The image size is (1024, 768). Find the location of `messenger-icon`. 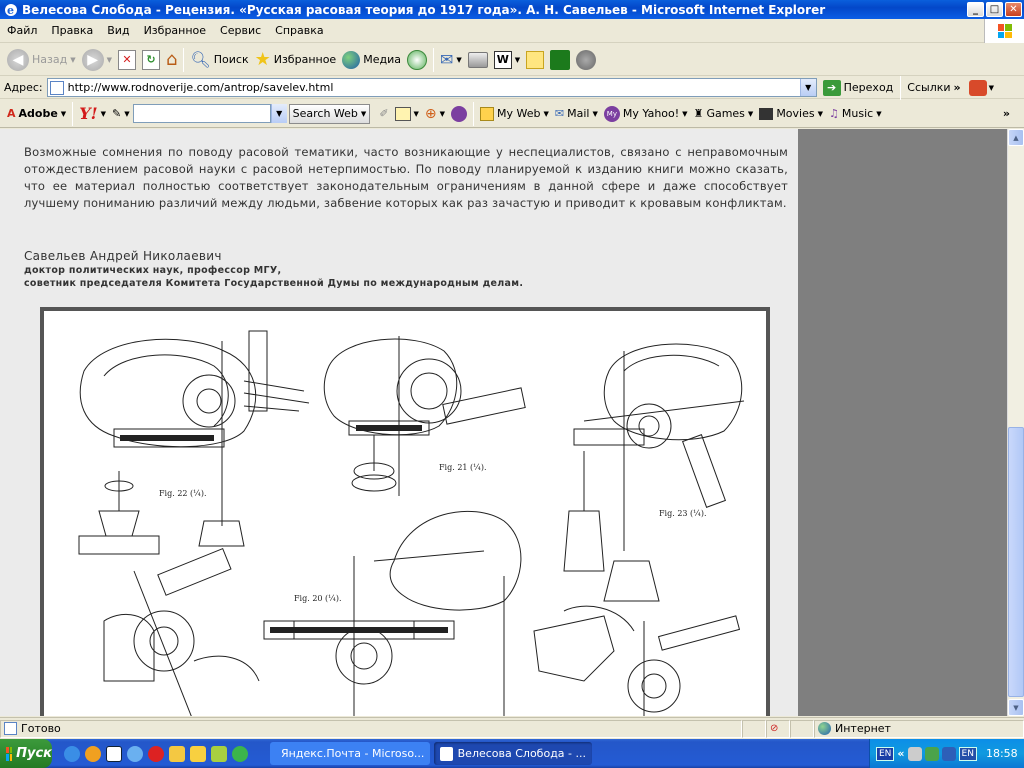

messenger-icon is located at coordinates (586, 59).